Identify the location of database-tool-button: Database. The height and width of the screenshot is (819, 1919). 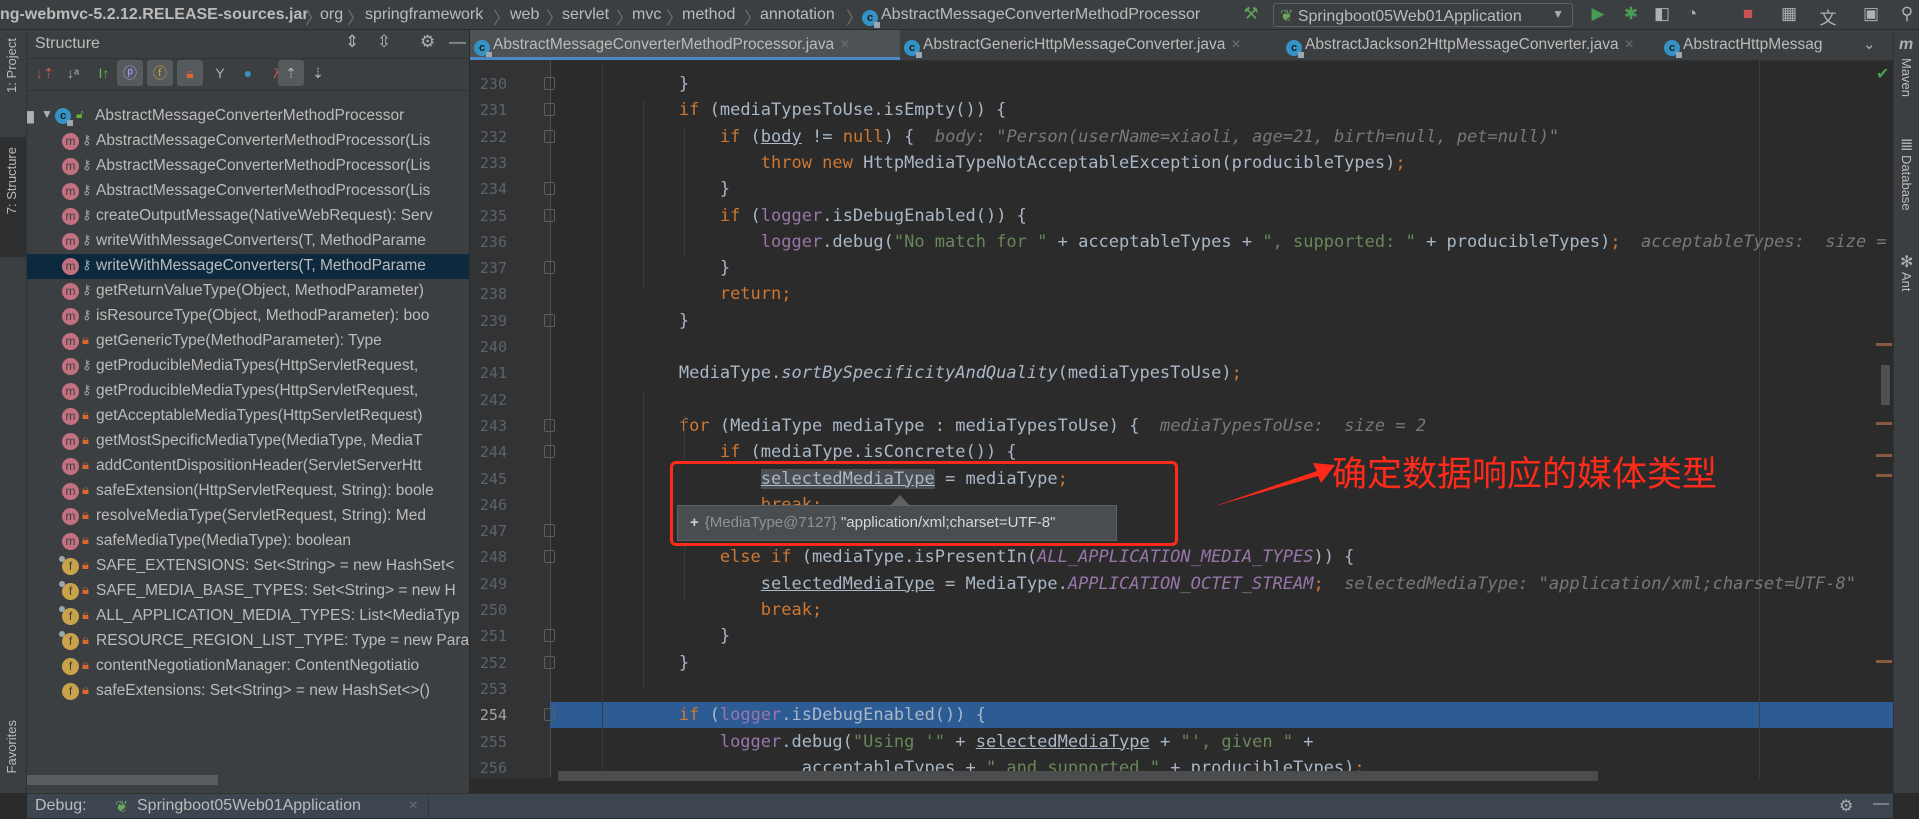
(1906, 183).